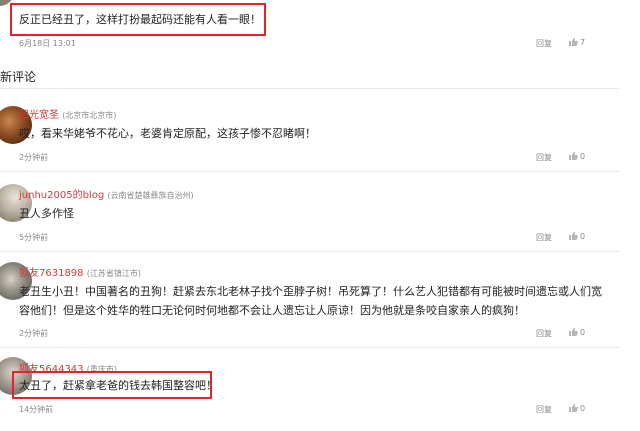  I want to click on top-comment-highlight-box, so click(138, 19).